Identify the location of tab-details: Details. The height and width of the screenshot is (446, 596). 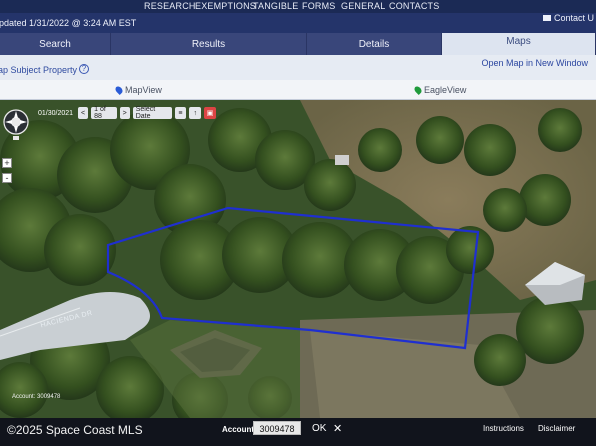
(374, 44).